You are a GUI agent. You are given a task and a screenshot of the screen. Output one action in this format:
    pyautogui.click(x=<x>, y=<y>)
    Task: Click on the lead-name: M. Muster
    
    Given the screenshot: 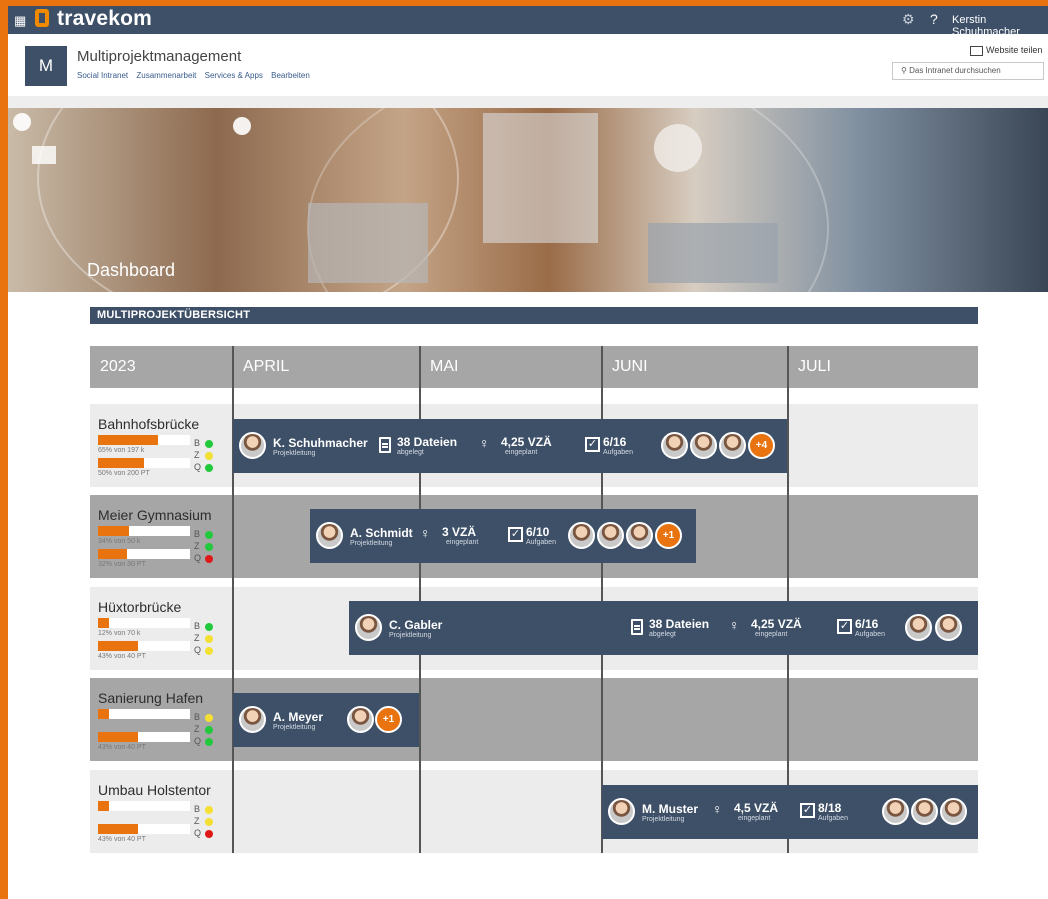 What is the action you would take?
    pyautogui.click(x=670, y=809)
    